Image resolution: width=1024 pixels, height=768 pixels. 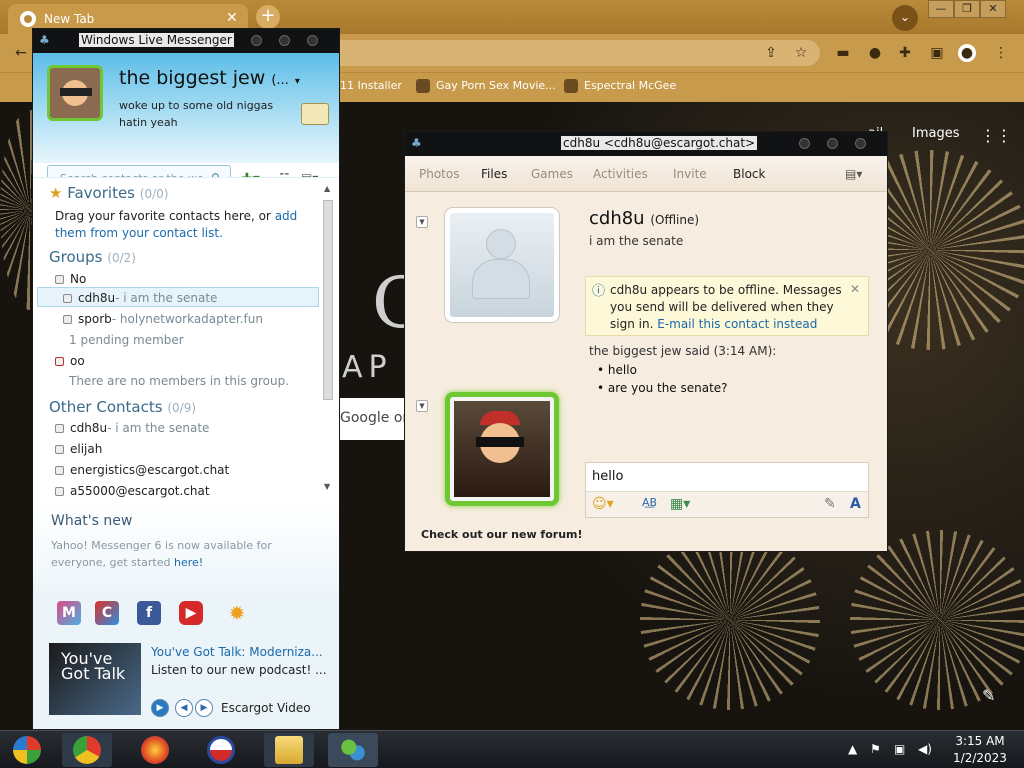 What do you see at coordinates (209, 78) in the screenshot?
I see `display-name: the biggest jew (... ▾` at bounding box center [209, 78].